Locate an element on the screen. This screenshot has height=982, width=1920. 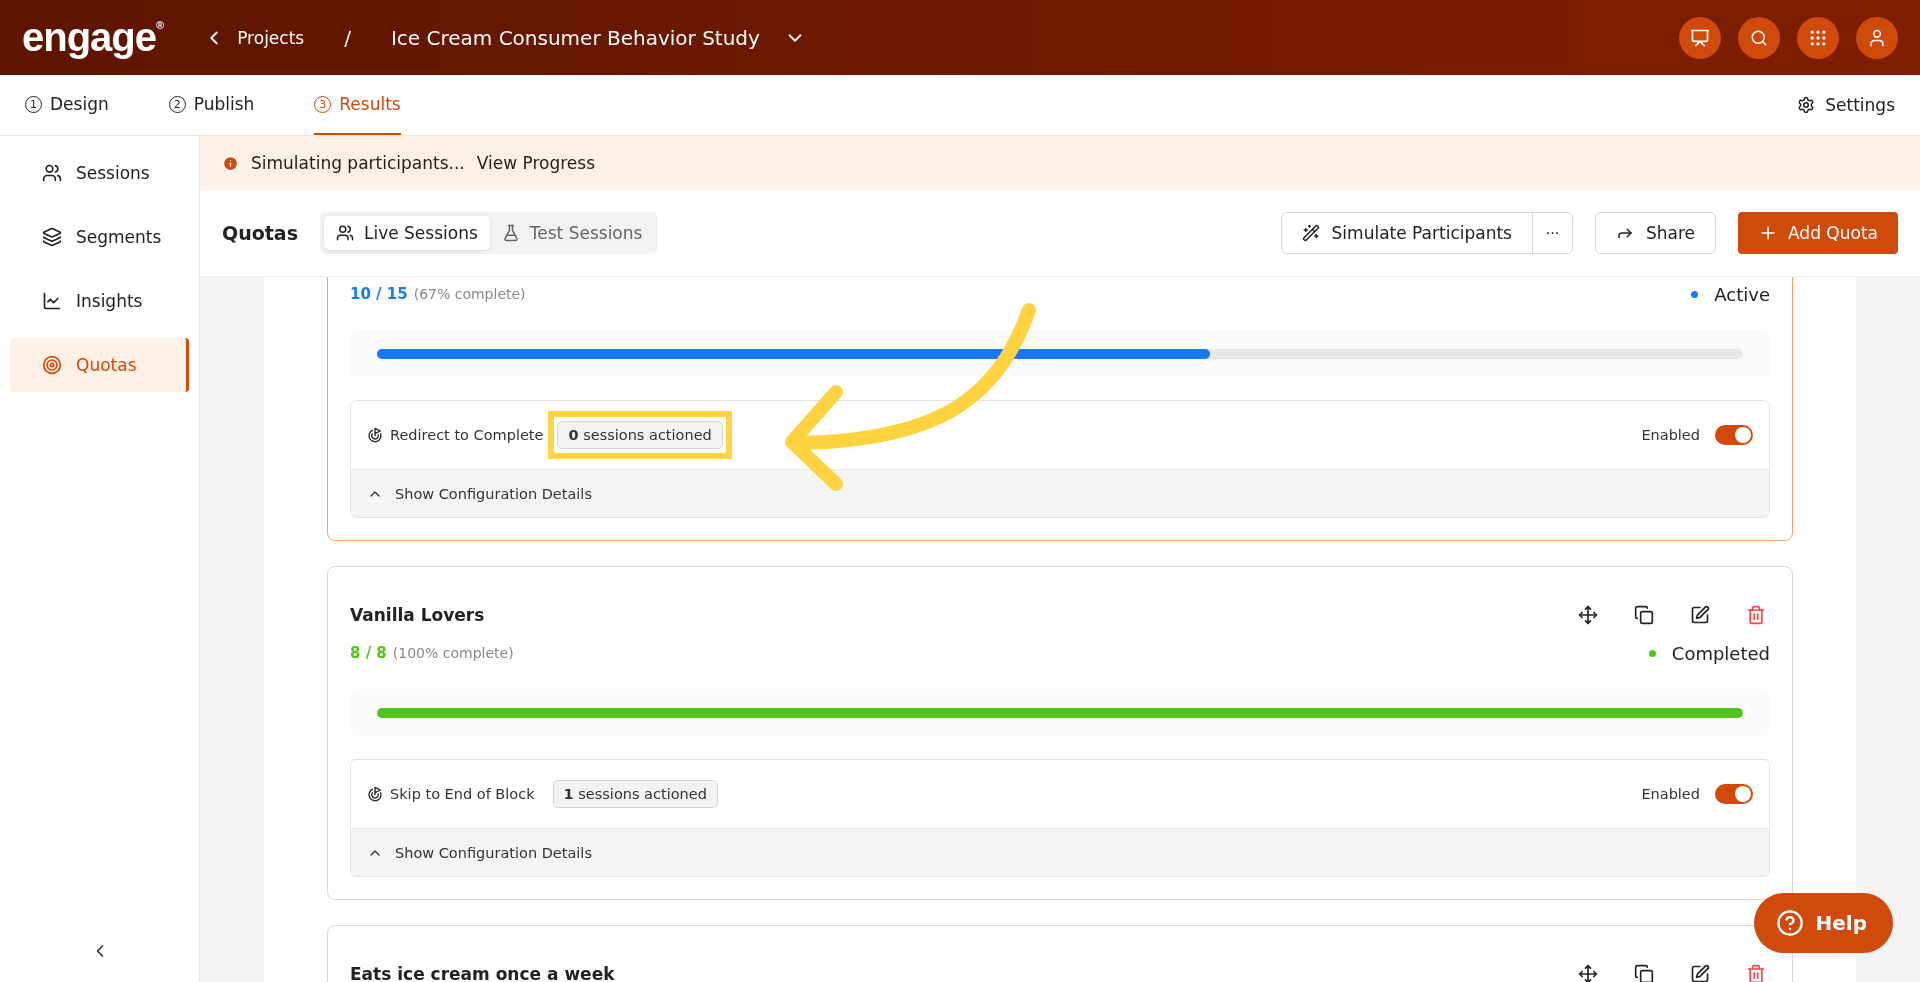
project-title: Ice Cream Consumer Behavior Study is located at coordinates (575, 37).